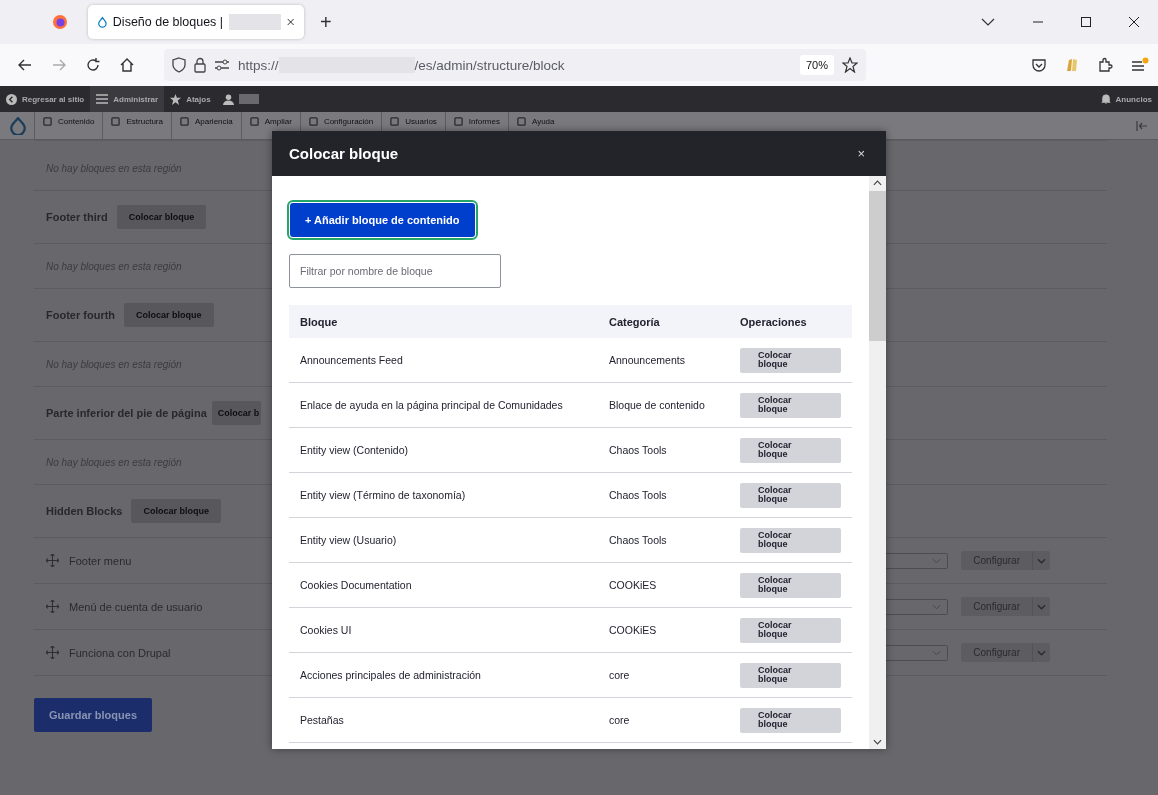 The height and width of the screenshot is (795, 1158). What do you see at coordinates (45, 99) in the screenshot?
I see `toolbar-item: Regresar al sitio` at bounding box center [45, 99].